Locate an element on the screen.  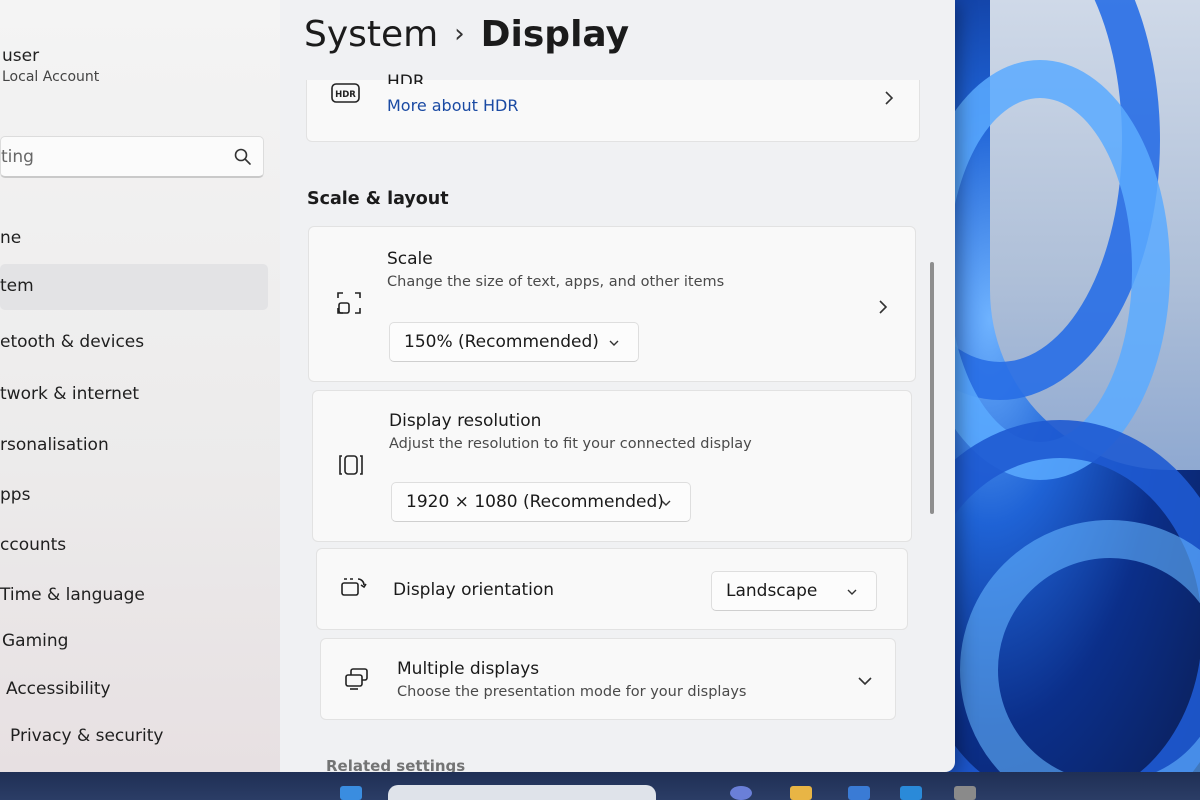
hdr-more-link: More about HDR is located at coordinates (452, 105).